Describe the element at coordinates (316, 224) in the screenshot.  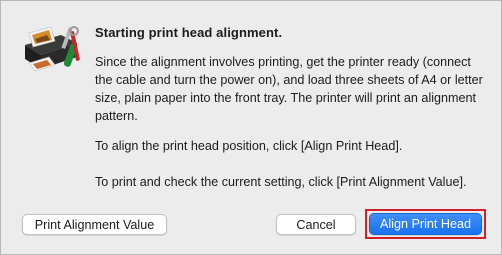
I see `cancel-button: Cancel` at that location.